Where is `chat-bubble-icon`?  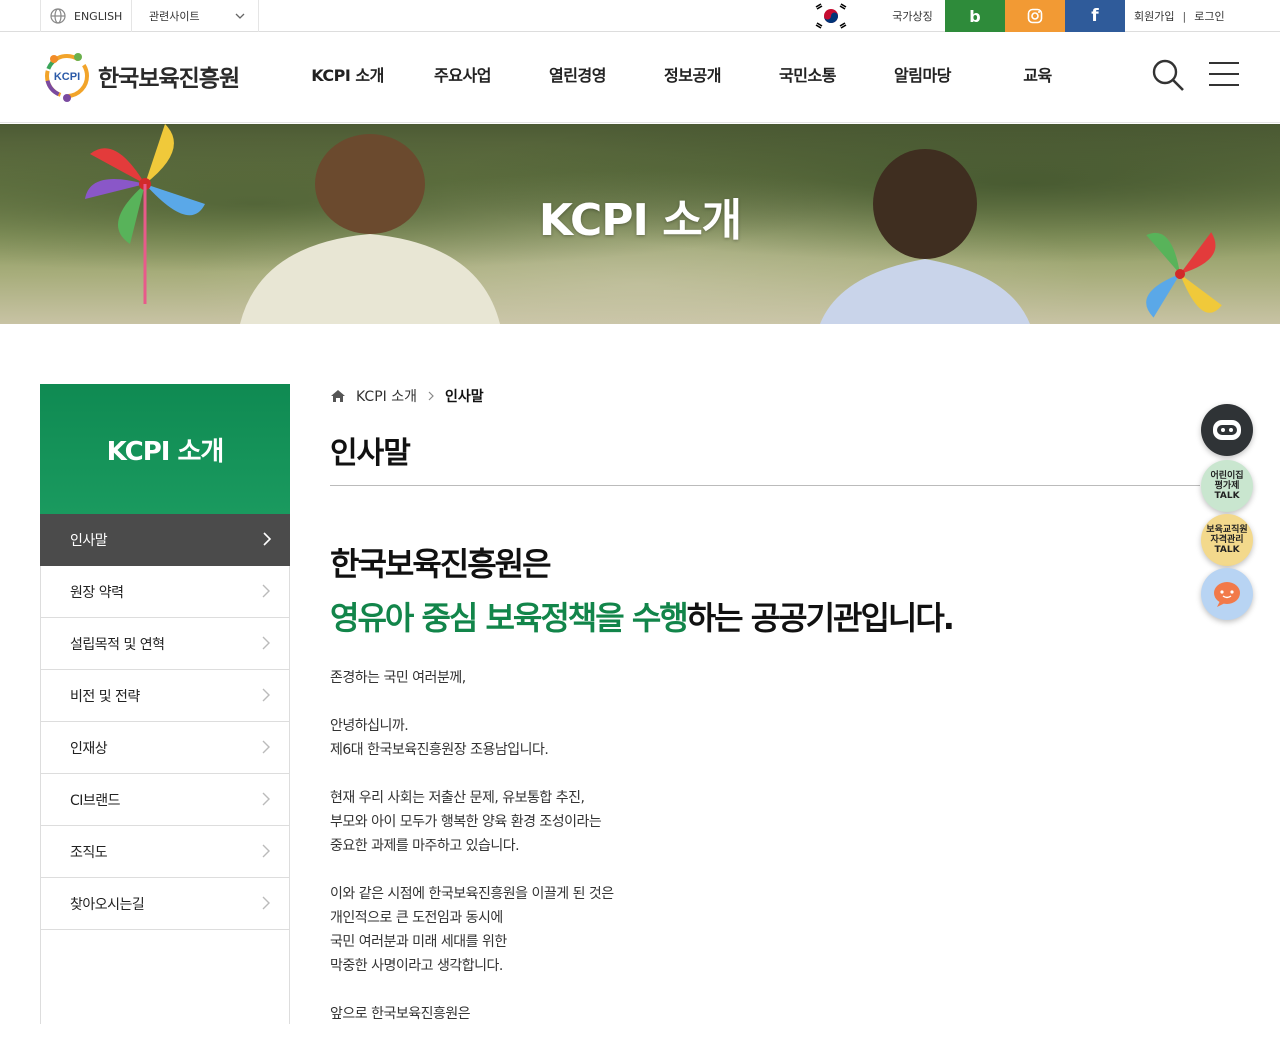
chat-bubble-icon is located at coordinates (1227, 594).